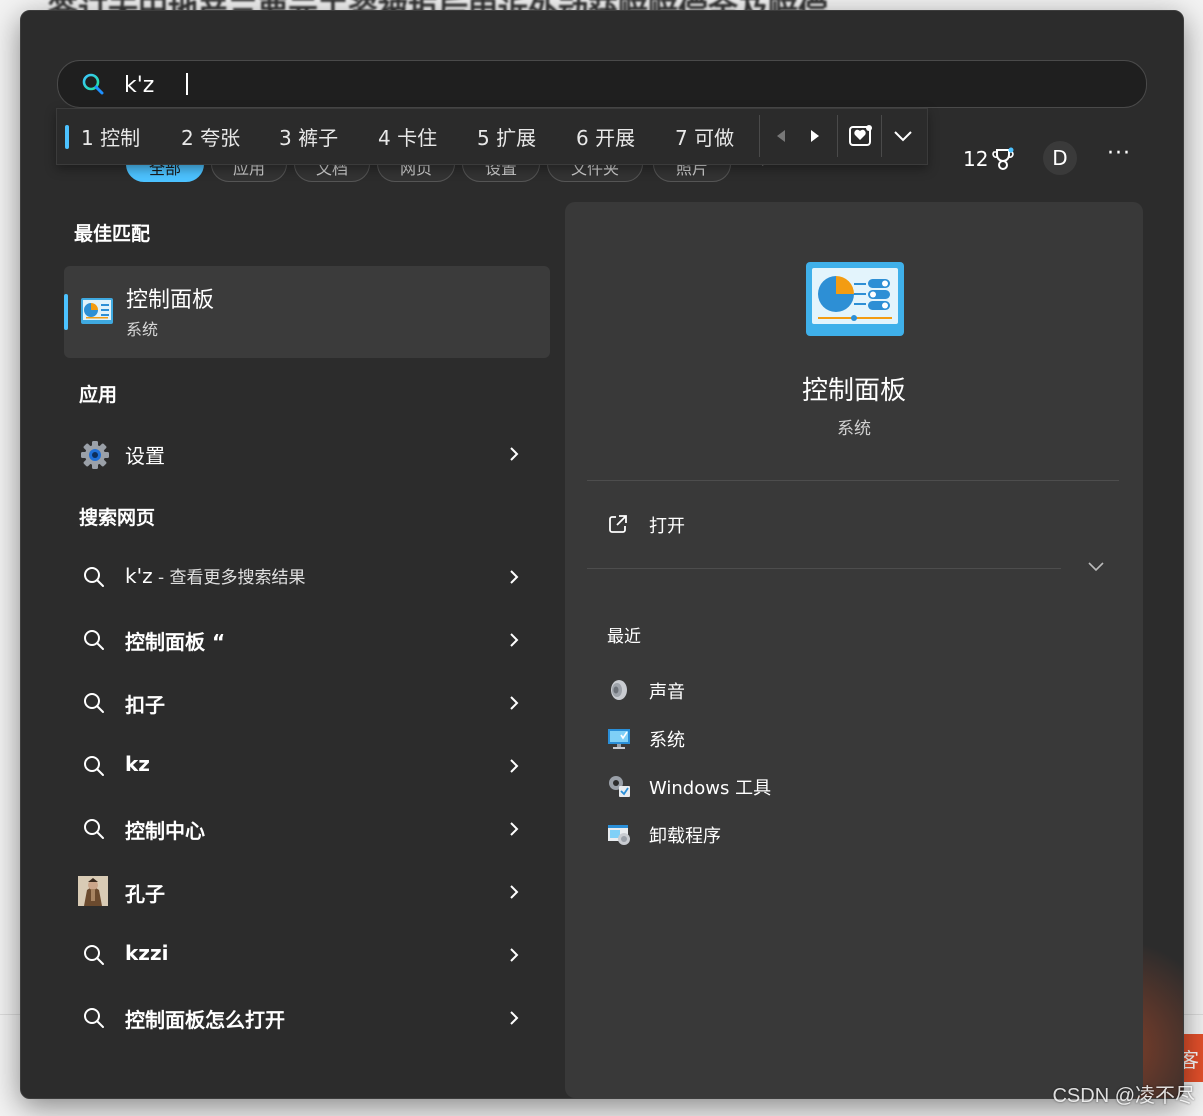 The image size is (1203, 1116). I want to click on web-result-label: 孔子, so click(145, 892).